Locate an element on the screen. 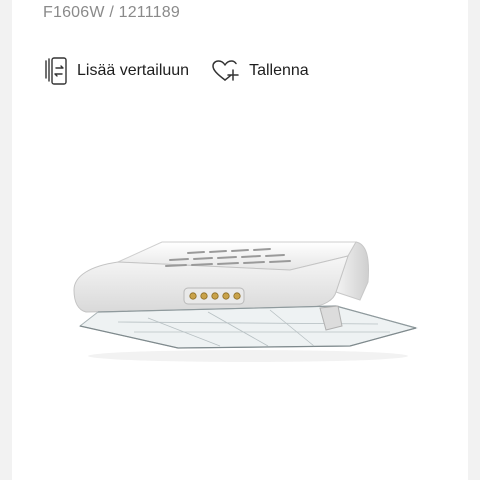  add-to-compare-button: Lisää vertailuun is located at coordinates (116, 71).